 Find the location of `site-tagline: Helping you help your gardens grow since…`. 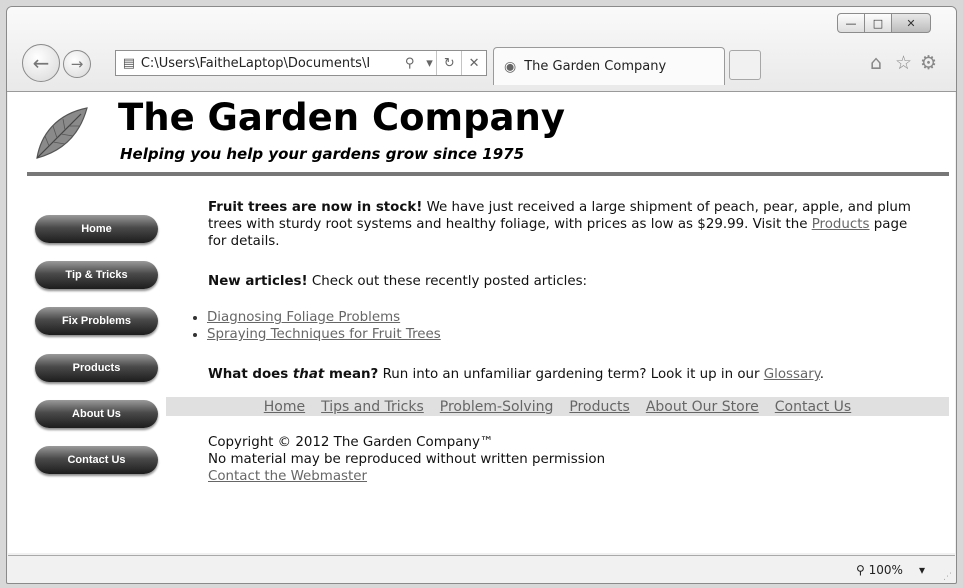

site-tagline: Helping you help your gardens grow since… is located at coordinates (322, 154).